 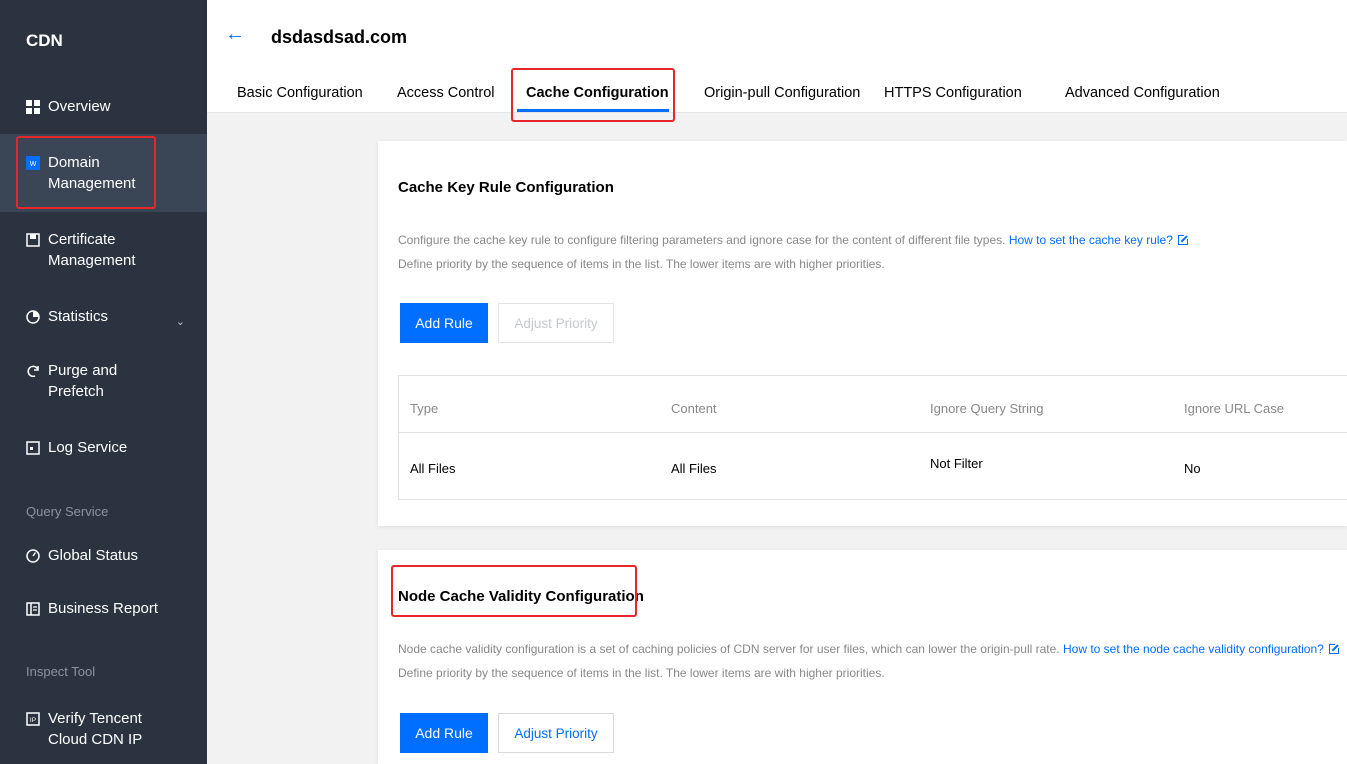 What do you see at coordinates (521, 596) in the screenshot?
I see `section-title: Node Cache Validity Configuration` at bounding box center [521, 596].